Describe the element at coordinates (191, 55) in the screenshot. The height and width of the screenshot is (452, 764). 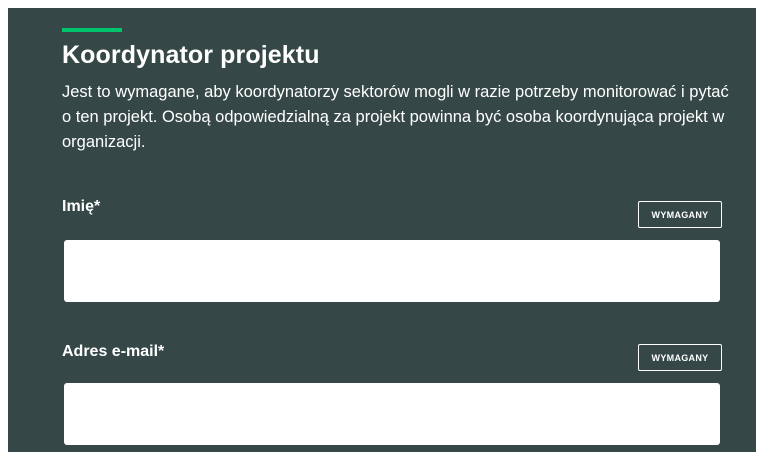
I see `section-title: Koordynator projektu` at that location.